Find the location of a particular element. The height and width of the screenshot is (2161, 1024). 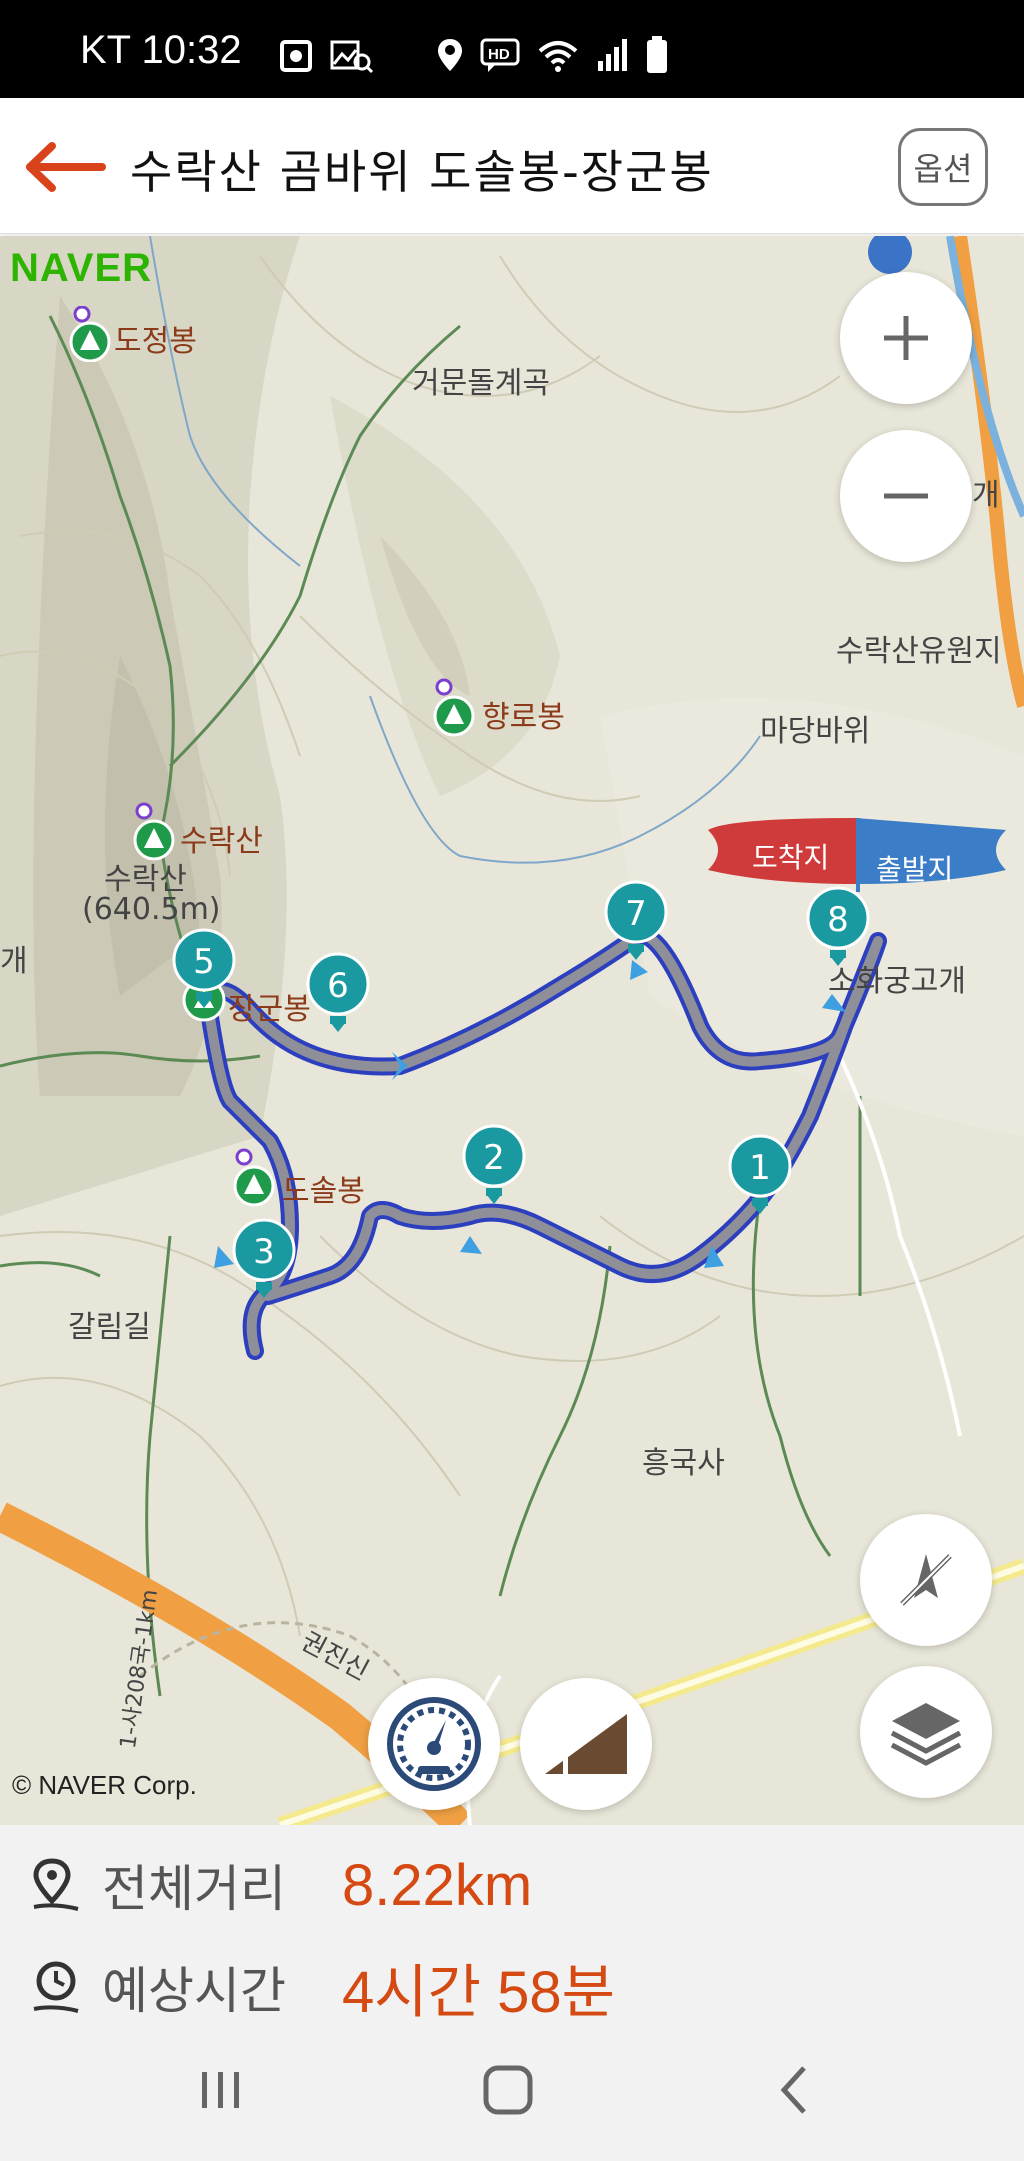

waypoint-number: 6 is located at coordinates (338, 986).